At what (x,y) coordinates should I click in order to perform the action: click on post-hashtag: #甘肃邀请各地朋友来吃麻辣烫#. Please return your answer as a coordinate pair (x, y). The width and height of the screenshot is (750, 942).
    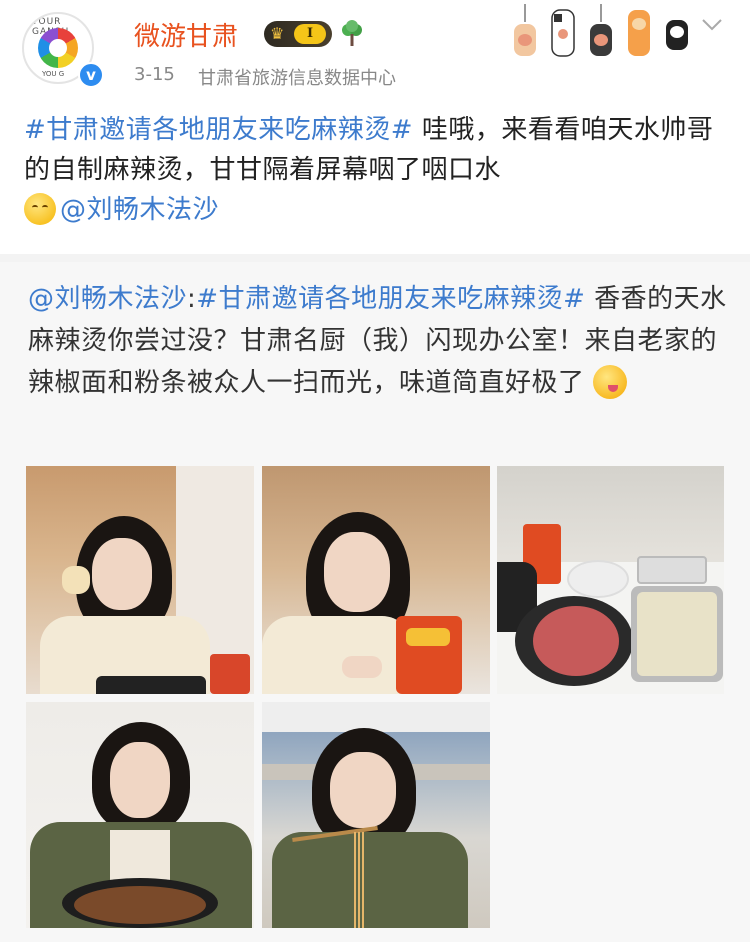
    Looking at the image, I should click on (218, 130).